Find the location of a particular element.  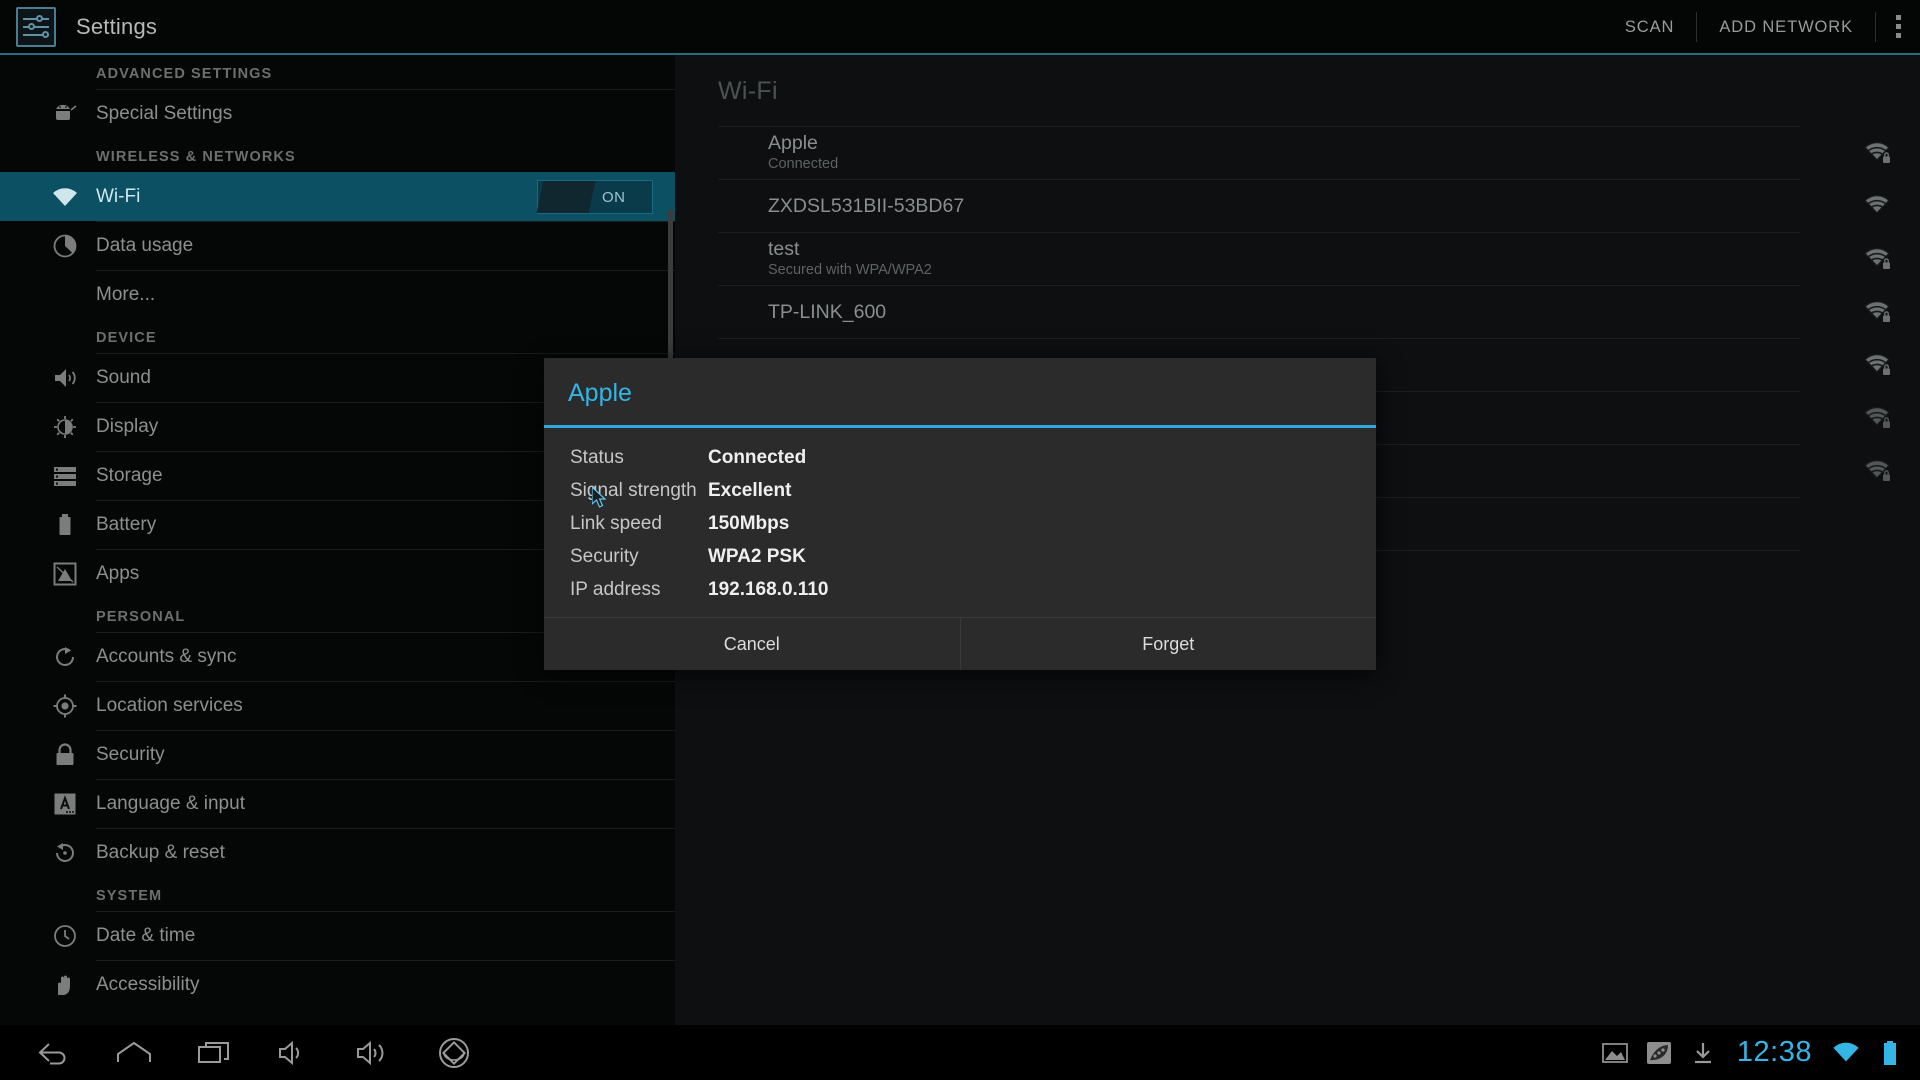

dialog-row-label: Status is located at coordinates (597, 457).